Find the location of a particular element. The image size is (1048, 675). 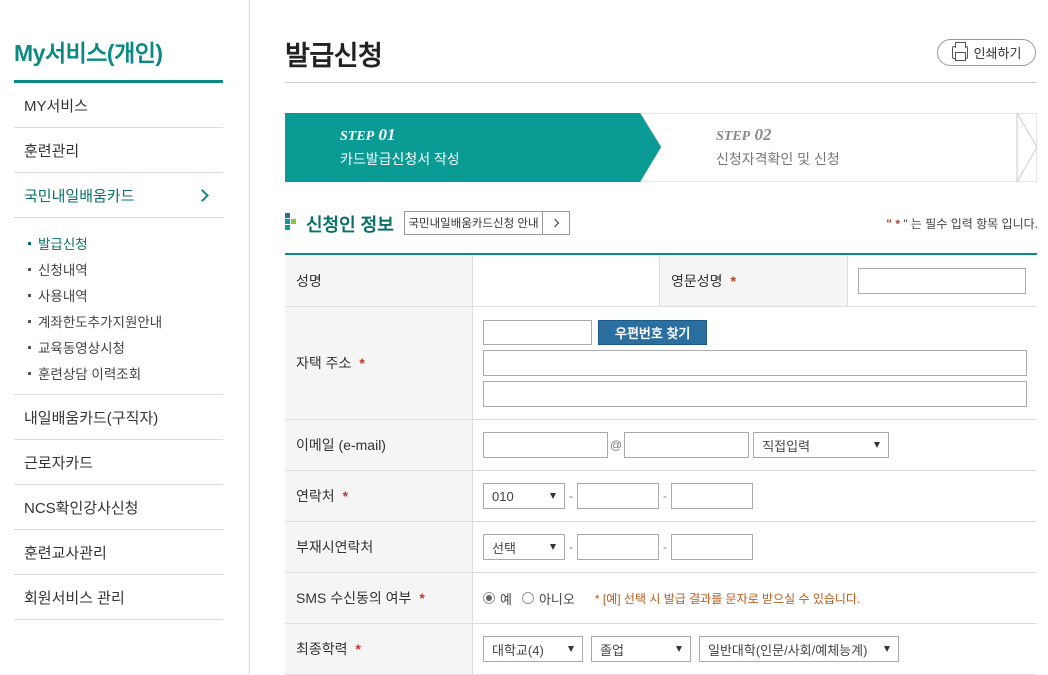

eng-name-label: 영문성명 * is located at coordinates (754, 280).